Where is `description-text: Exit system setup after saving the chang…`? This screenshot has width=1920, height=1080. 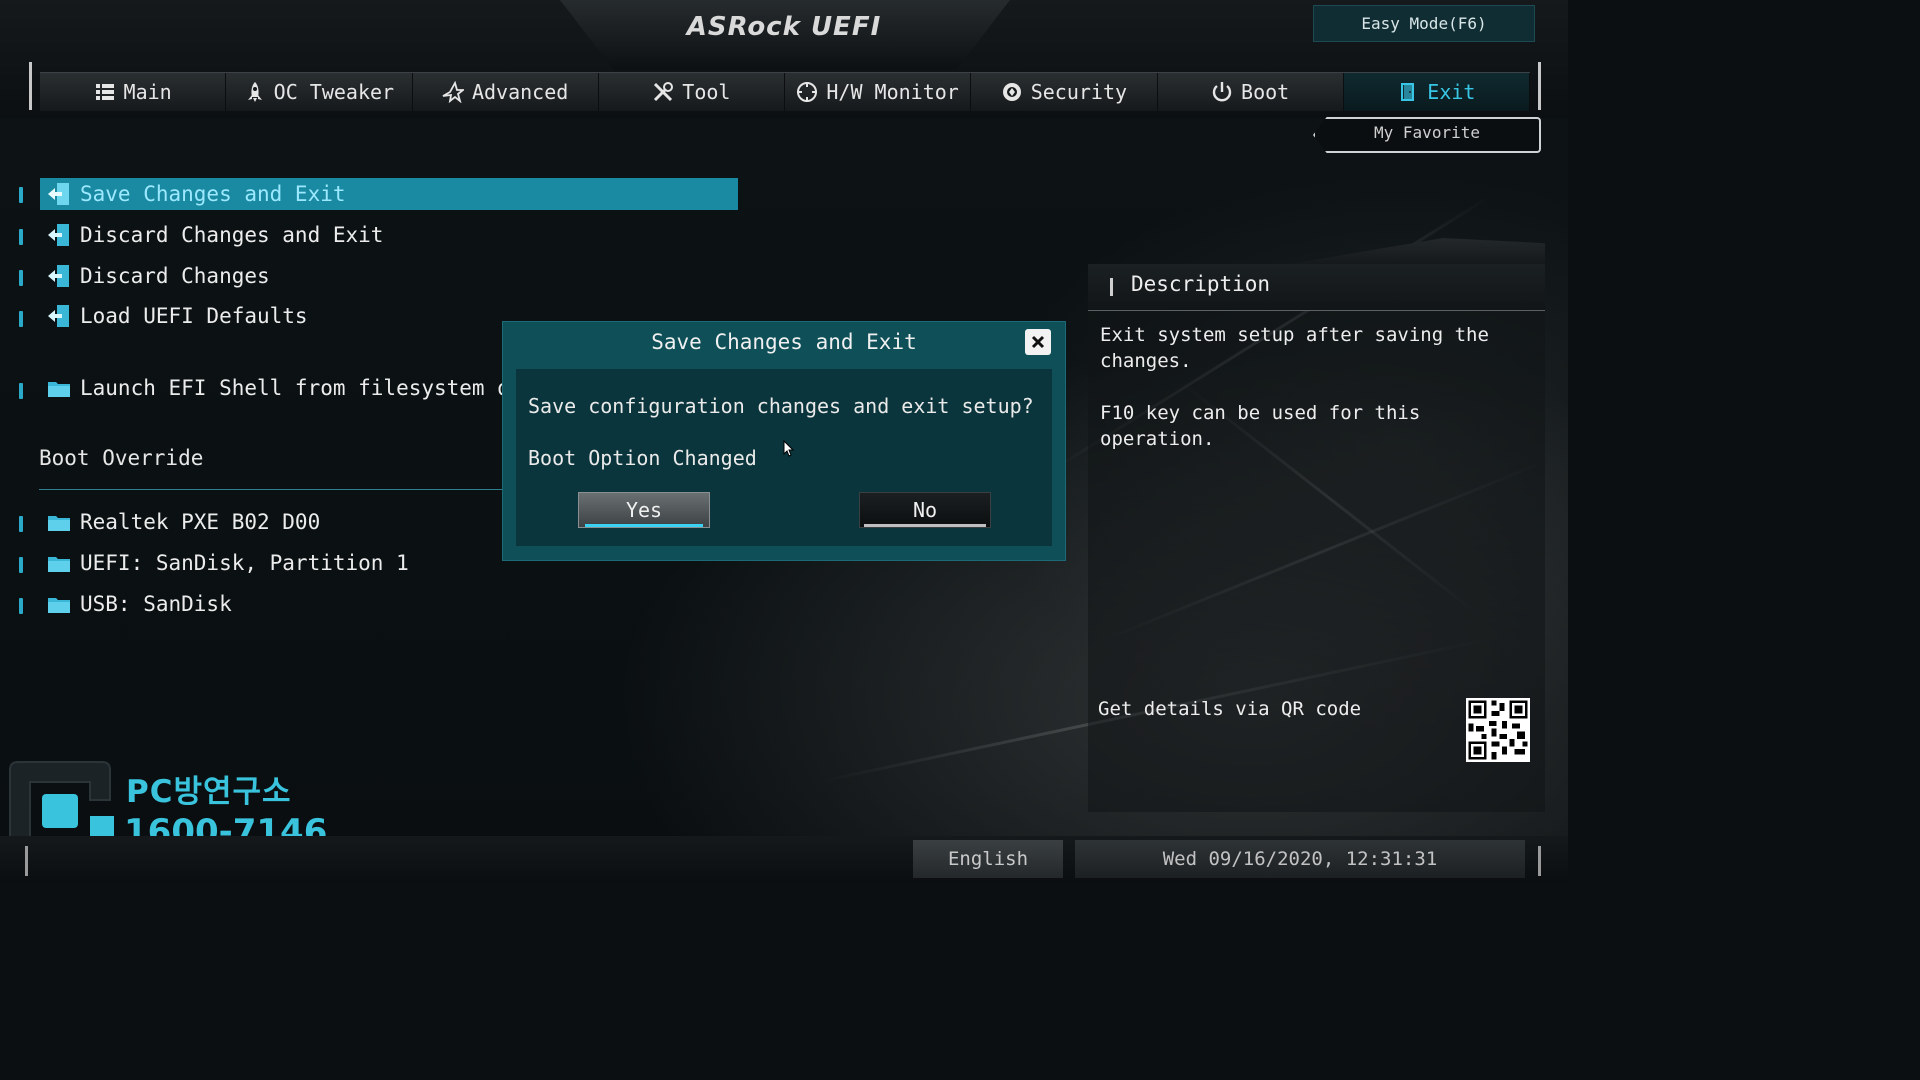
description-text: Exit system setup after saving the chang… is located at coordinates (1294, 348).